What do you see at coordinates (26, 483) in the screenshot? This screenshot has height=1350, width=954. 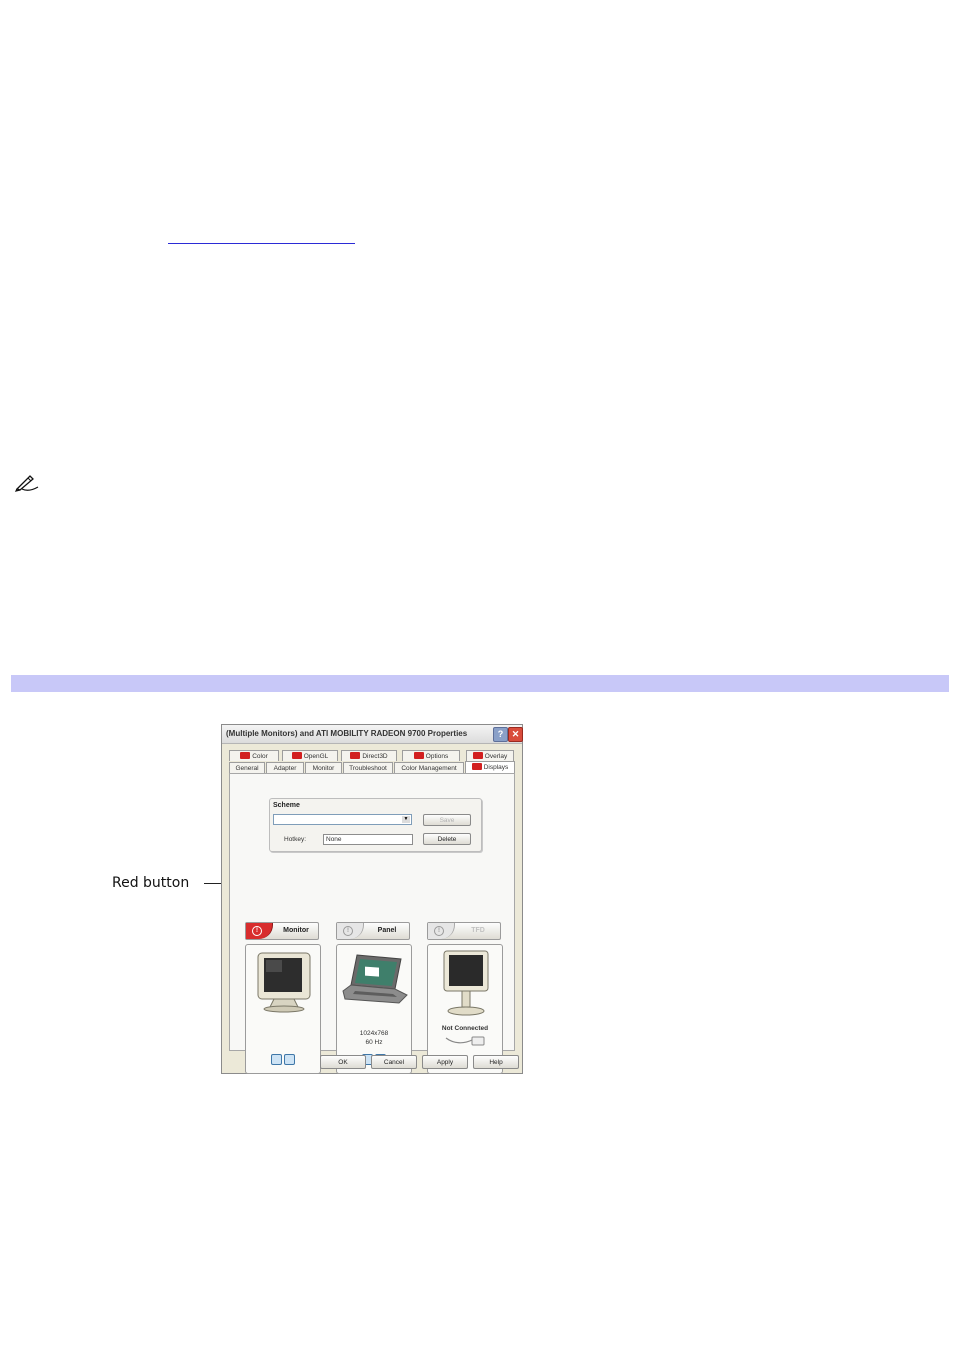 I see `note-pencil-icon` at bounding box center [26, 483].